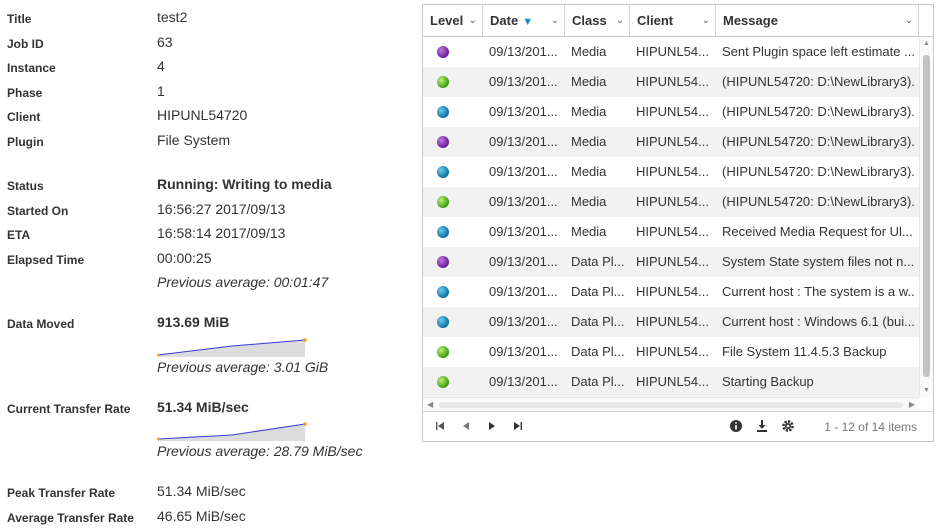  Describe the element at coordinates (453, 20) in the screenshot. I see `column-header-level: Level ⌄` at that location.